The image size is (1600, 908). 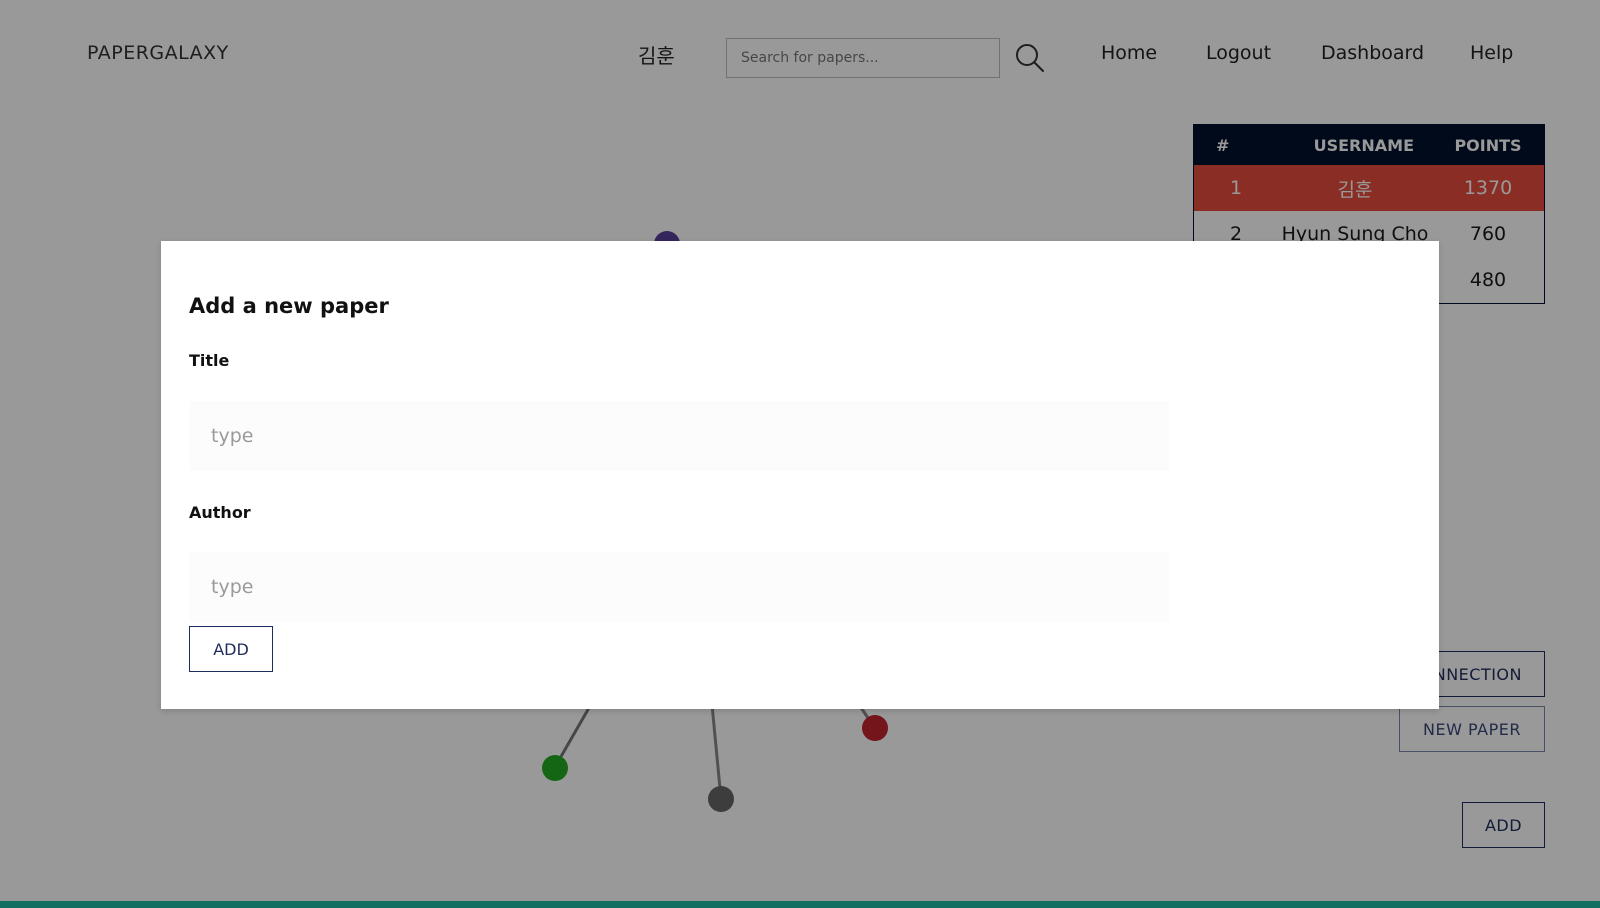 I want to click on title-input, so click(x=679, y=436).